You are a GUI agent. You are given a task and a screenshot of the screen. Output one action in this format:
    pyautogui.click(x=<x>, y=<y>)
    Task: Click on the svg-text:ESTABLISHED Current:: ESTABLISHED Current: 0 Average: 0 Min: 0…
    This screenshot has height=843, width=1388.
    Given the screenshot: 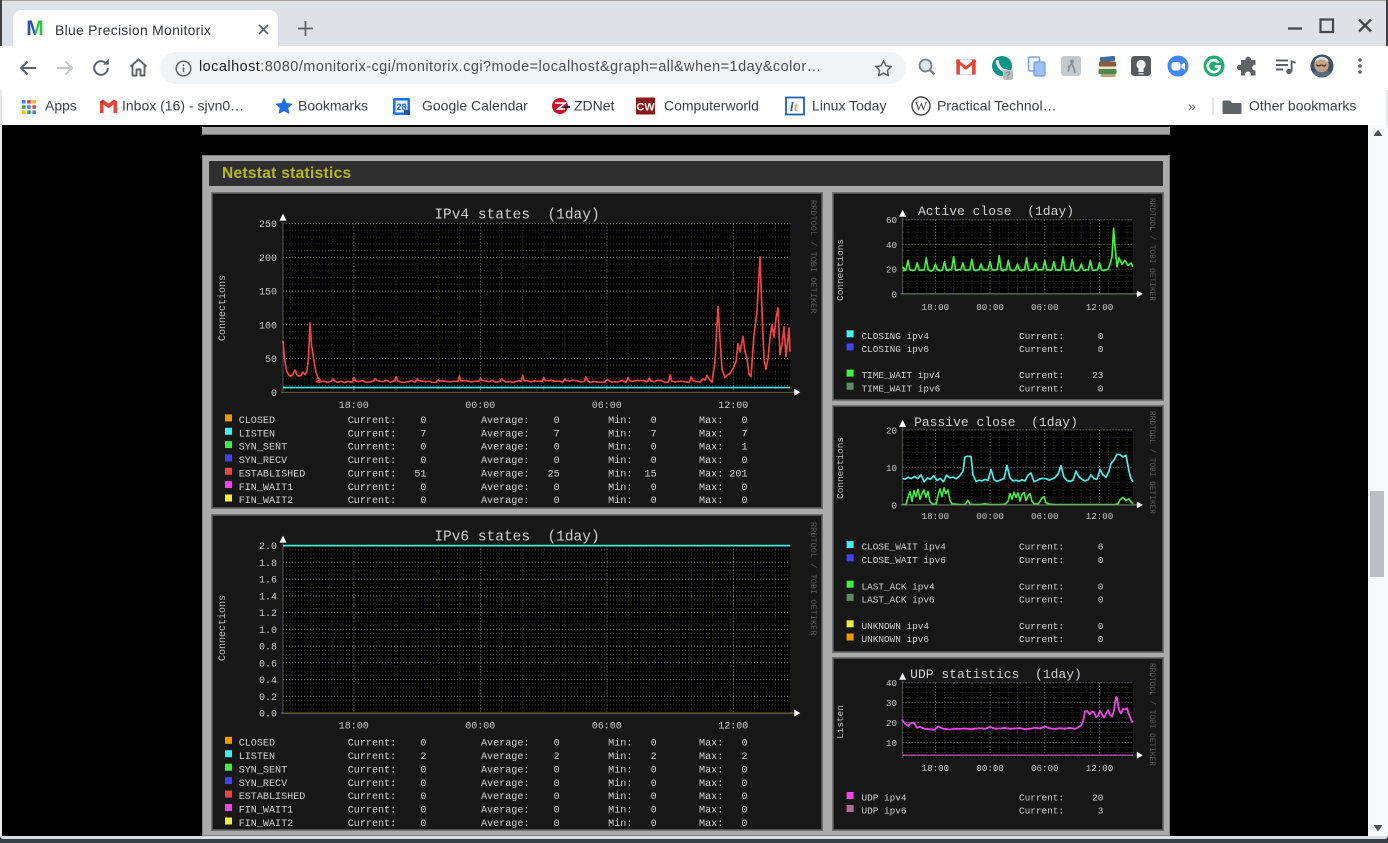 What is the action you would take?
    pyautogui.click(x=493, y=797)
    